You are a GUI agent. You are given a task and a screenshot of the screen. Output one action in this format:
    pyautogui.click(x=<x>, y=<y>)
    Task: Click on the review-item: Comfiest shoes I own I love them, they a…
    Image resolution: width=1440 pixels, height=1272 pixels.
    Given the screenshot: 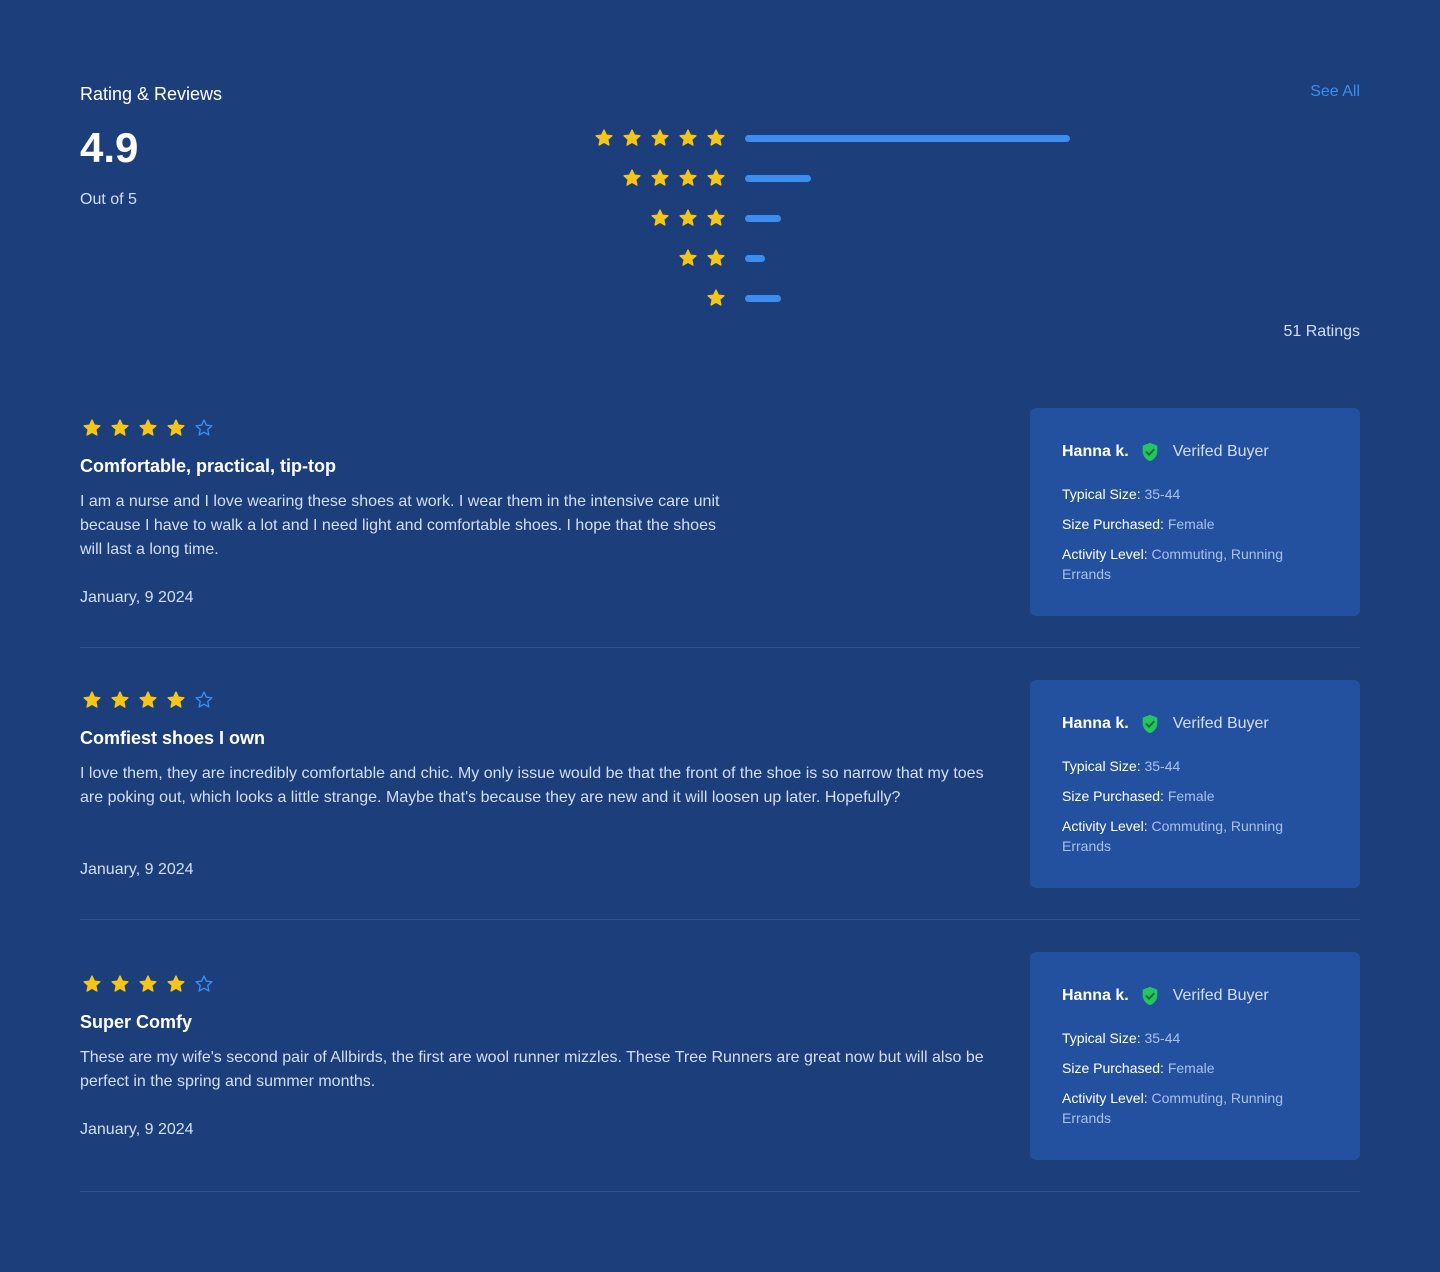 What is the action you would take?
    pyautogui.click(x=719, y=784)
    